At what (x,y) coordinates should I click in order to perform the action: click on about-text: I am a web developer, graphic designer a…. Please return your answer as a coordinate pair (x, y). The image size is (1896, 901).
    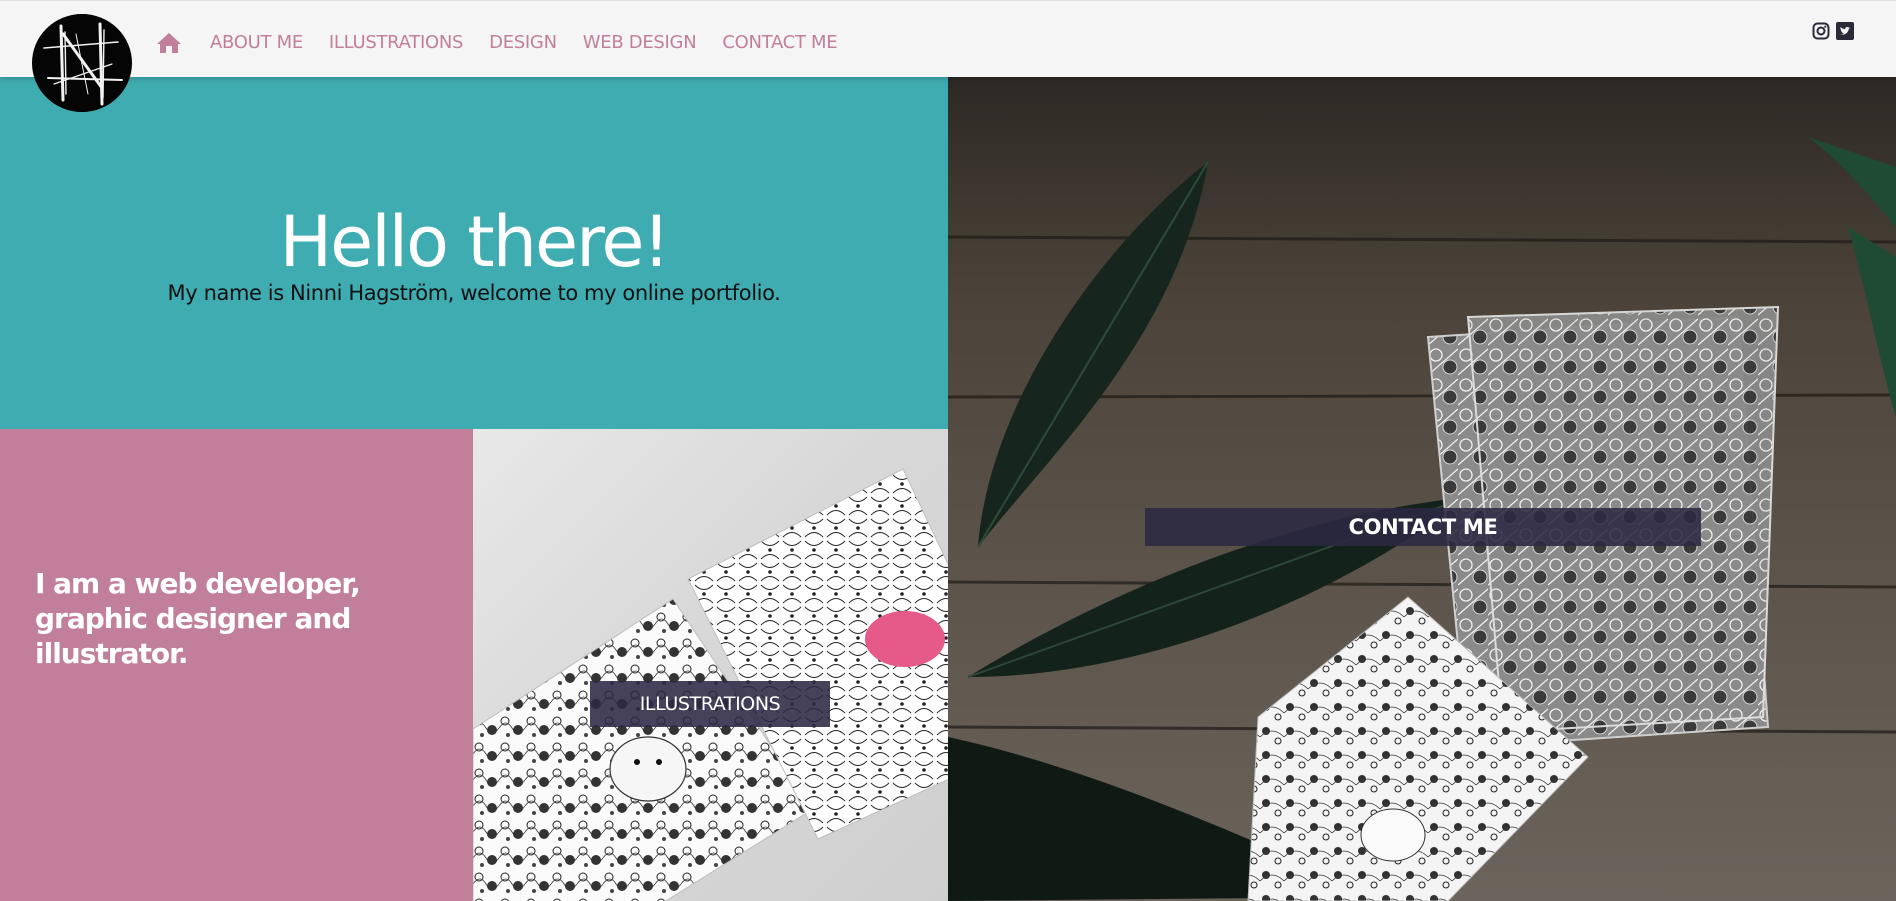
    Looking at the image, I should click on (198, 618).